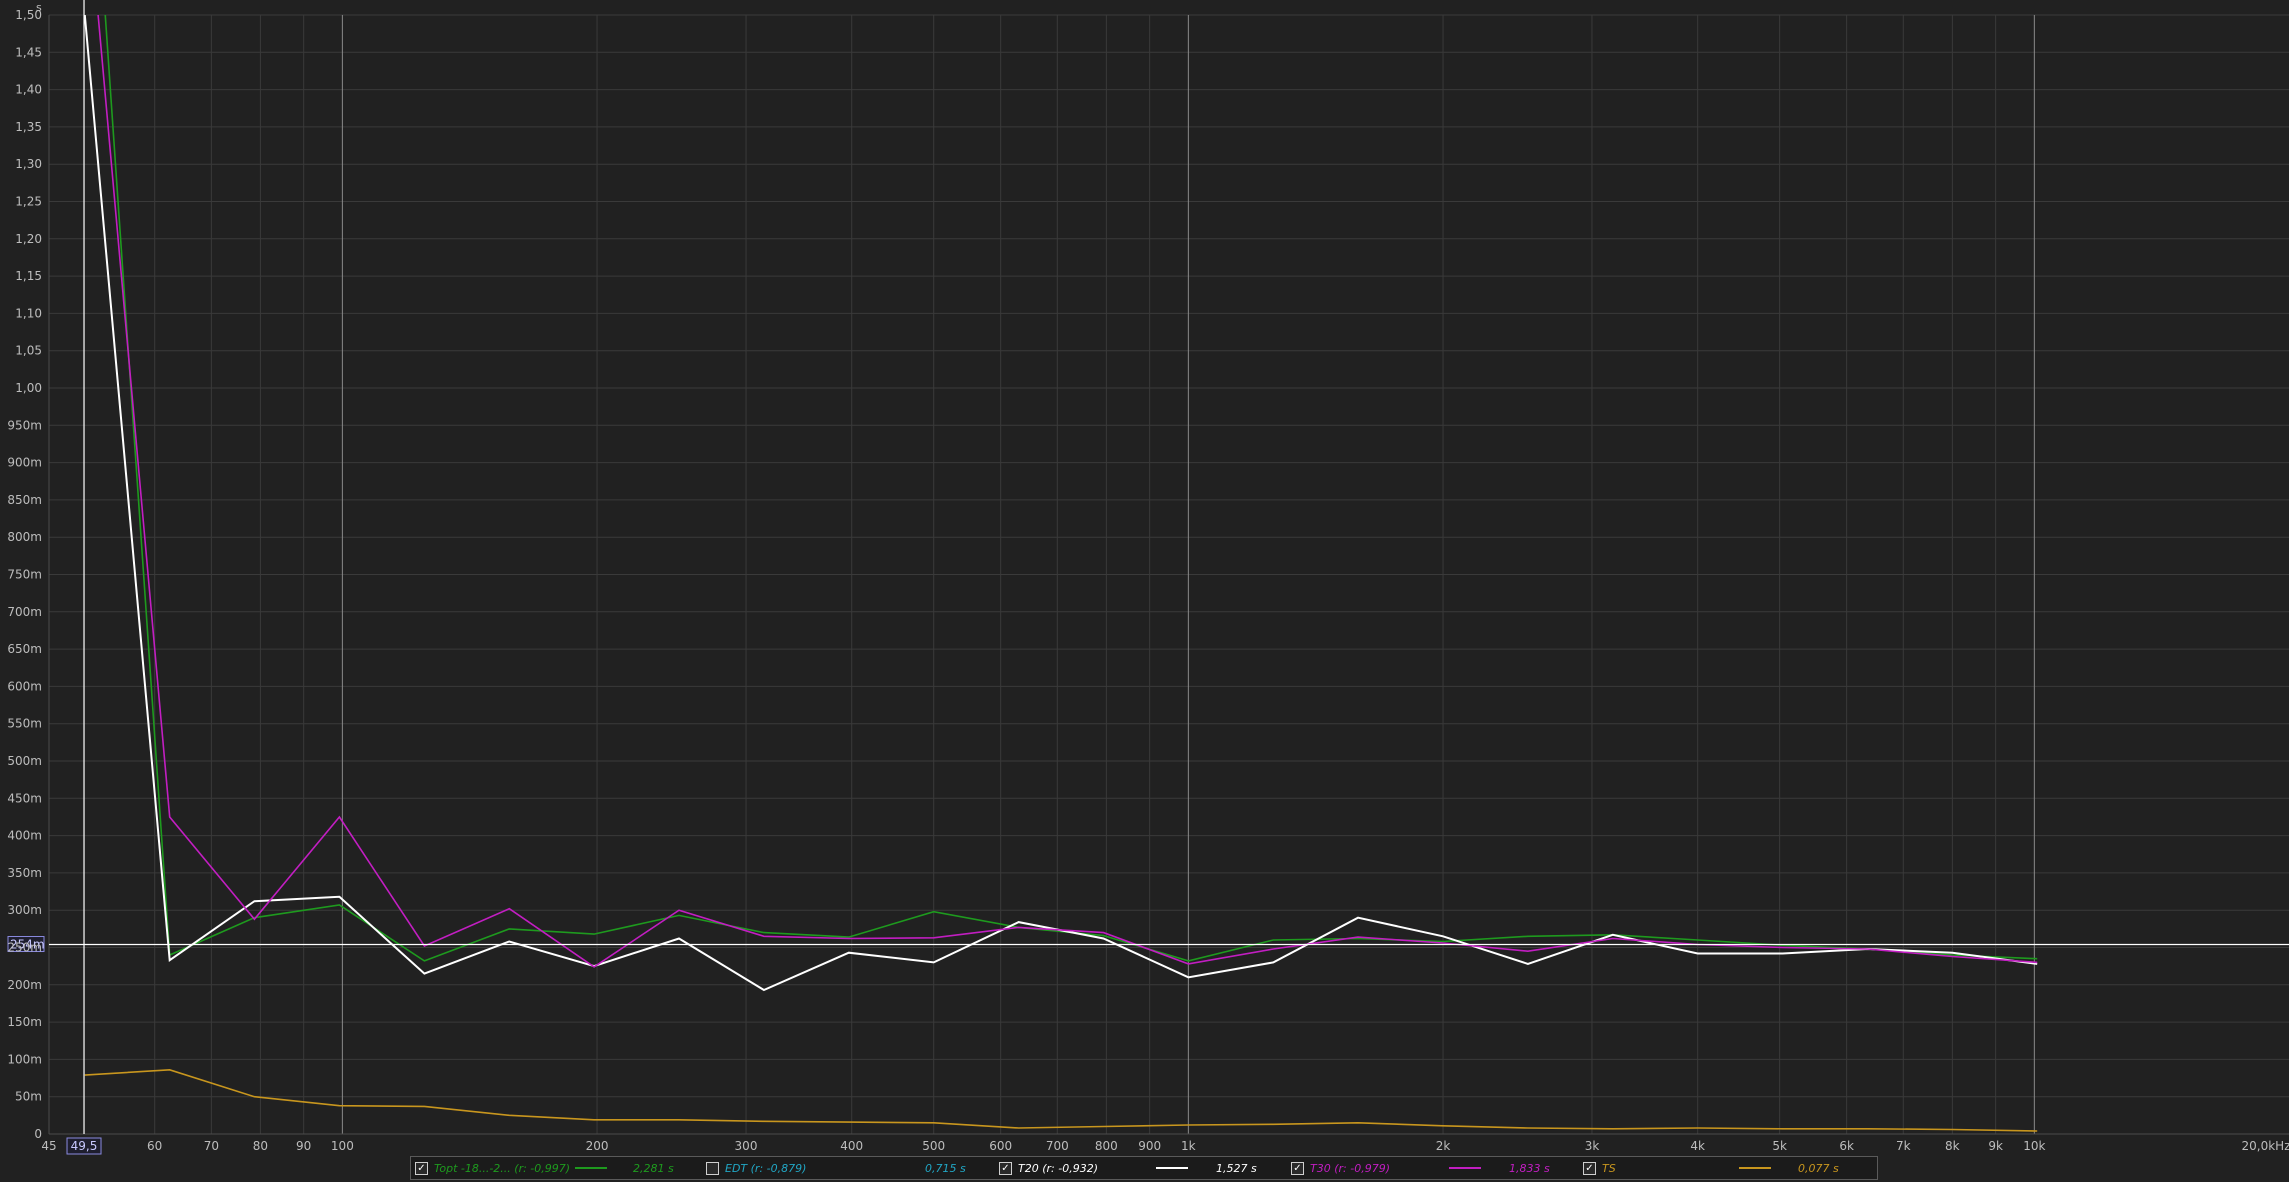 The height and width of the screenshot is (1182, 2289). What do you see at coordinates (303, 1146) in the screenshot?
I see `x-tick-label: 90` at bounding box center [303, 1146].